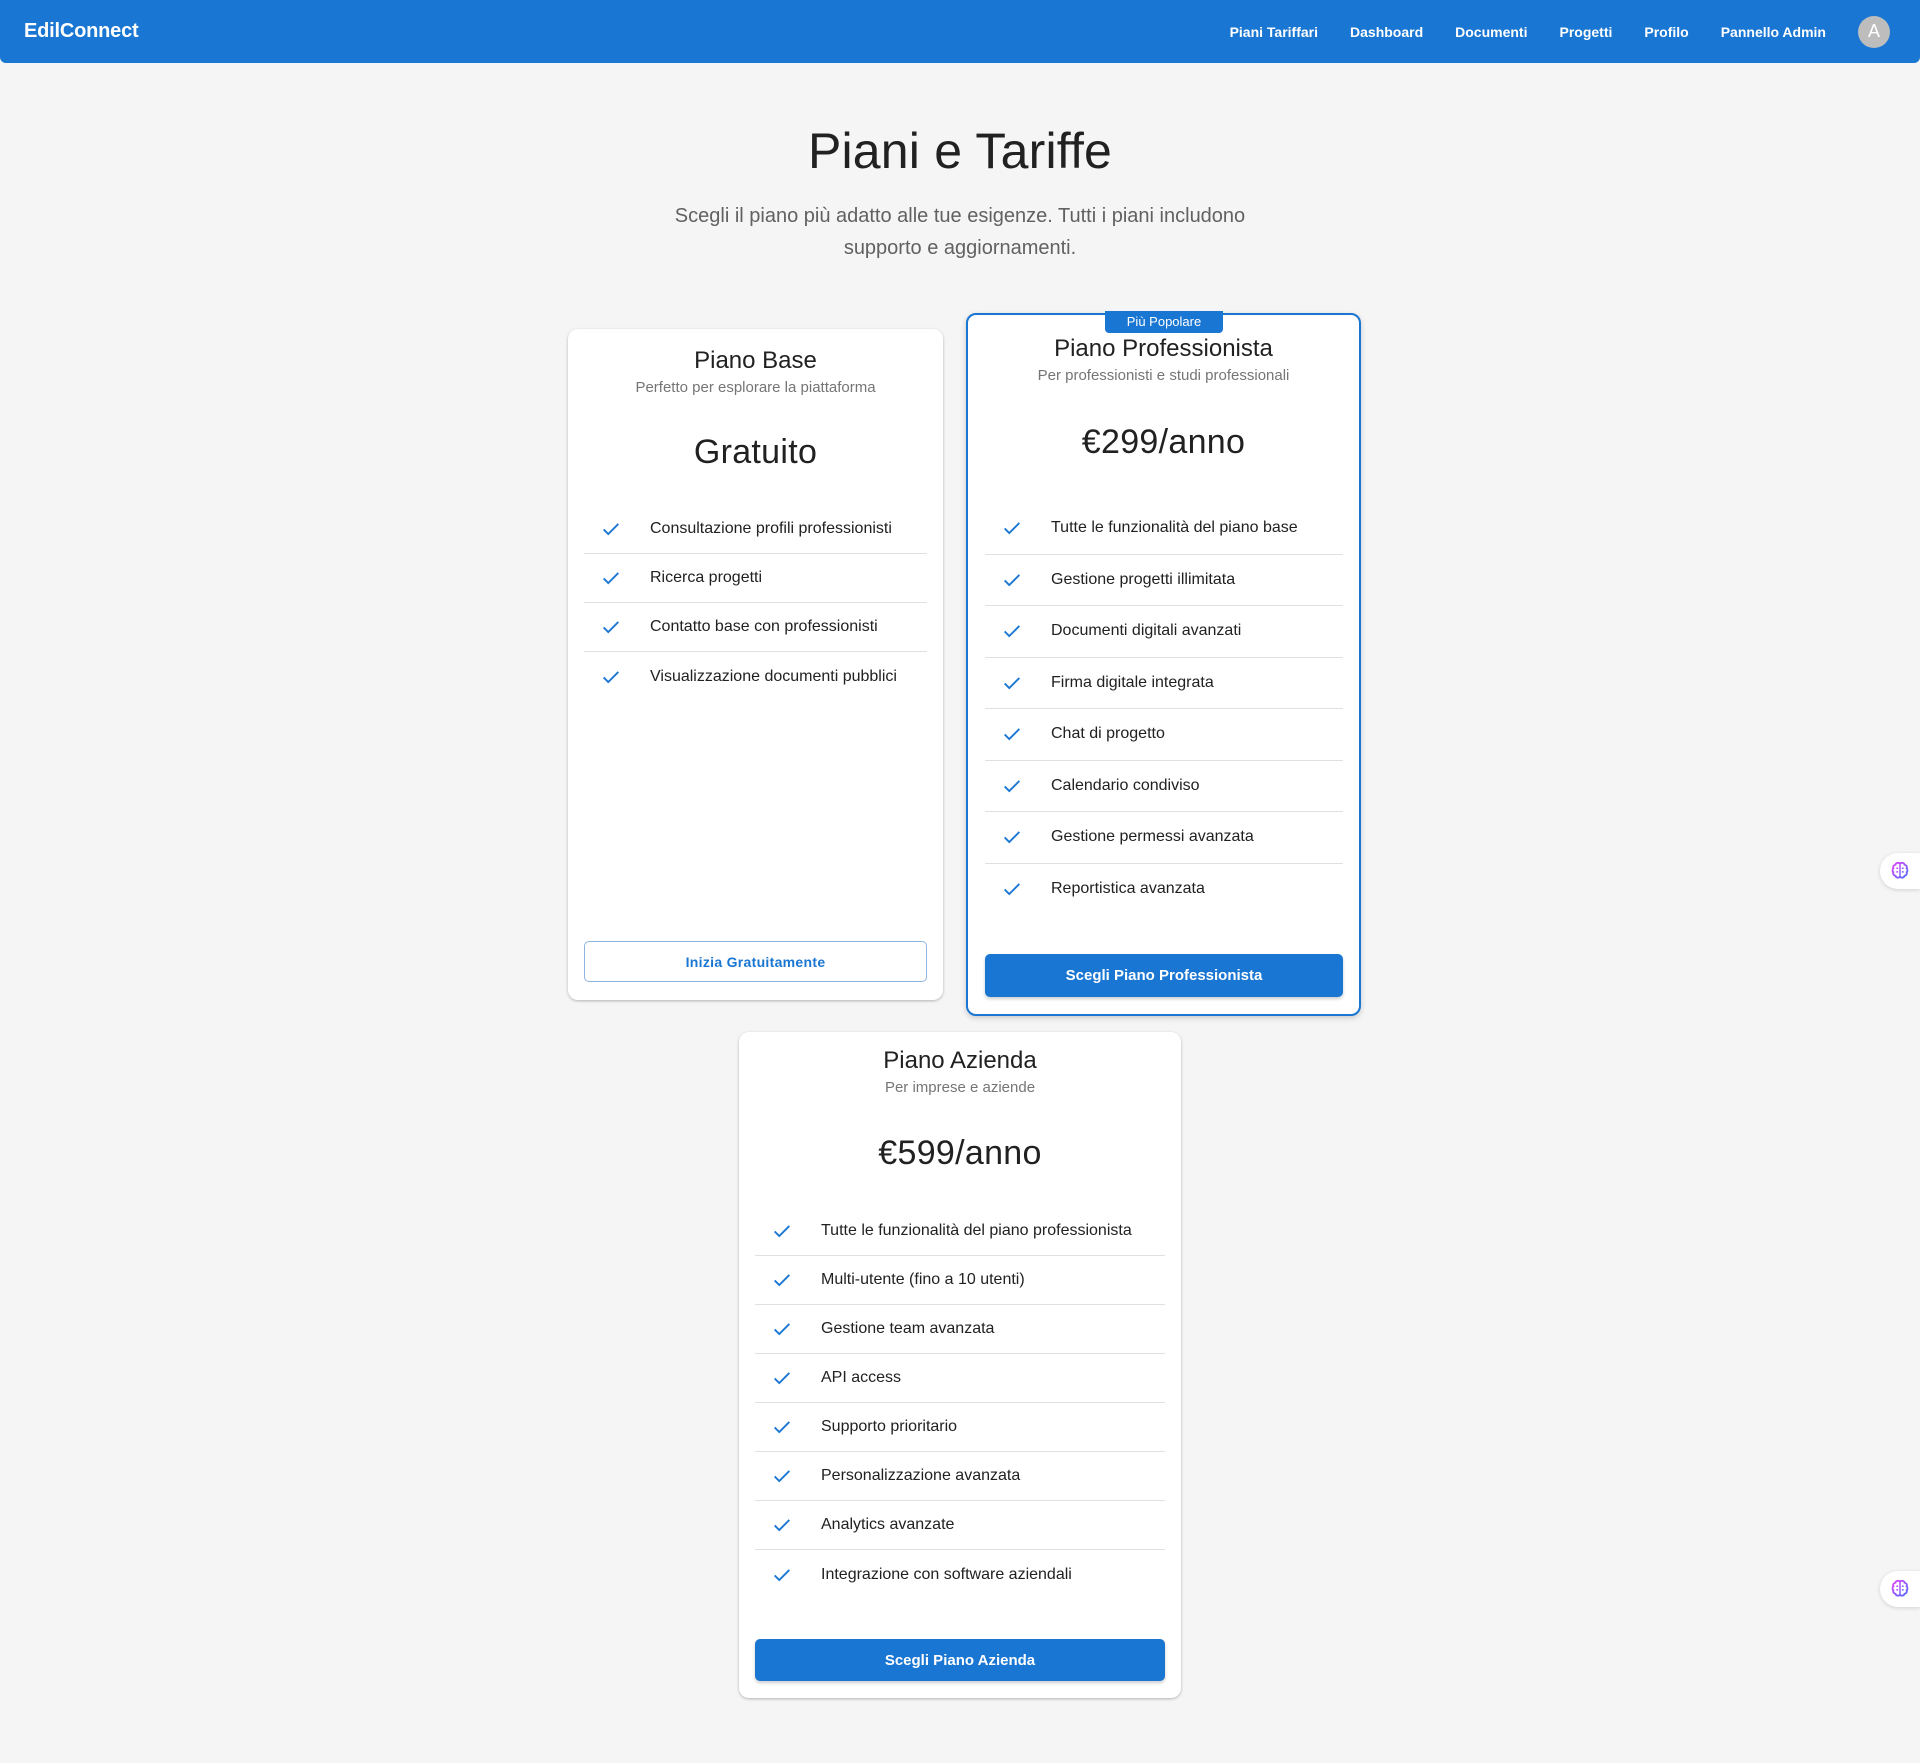 The image size is (1920, 1763). I want to click on feature-item: Supporto prioritario, so click(960, 1427).